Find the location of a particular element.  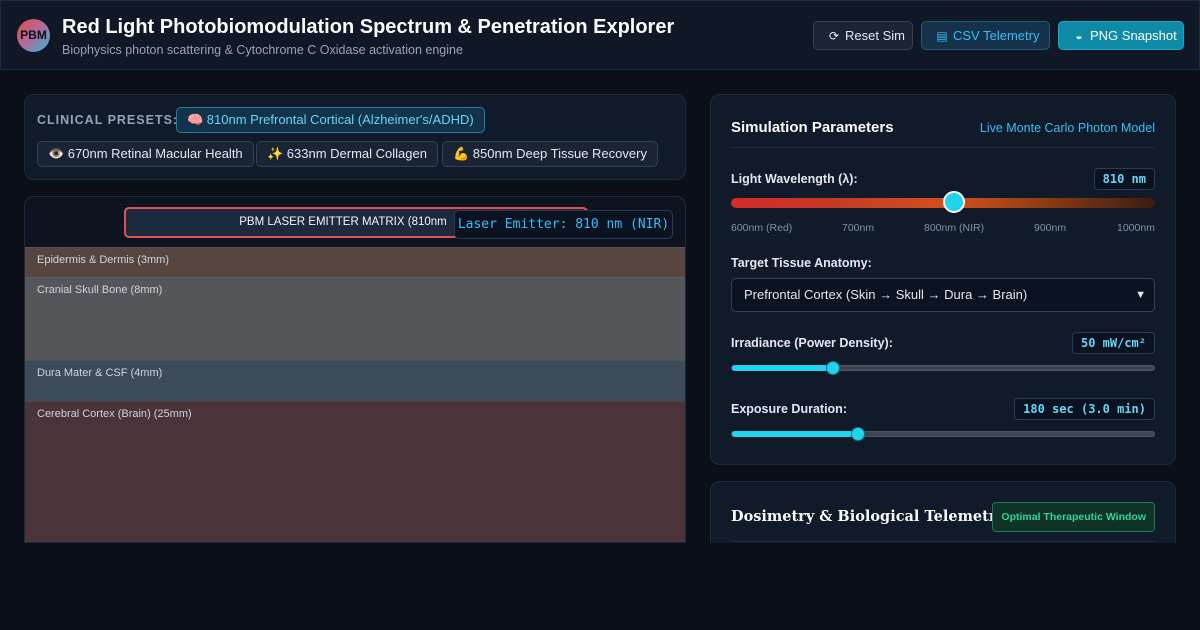

preset-850nm-deep-tissue: 💪 850nm Deep Tissue Recovery is located at coordinates (550, 154).